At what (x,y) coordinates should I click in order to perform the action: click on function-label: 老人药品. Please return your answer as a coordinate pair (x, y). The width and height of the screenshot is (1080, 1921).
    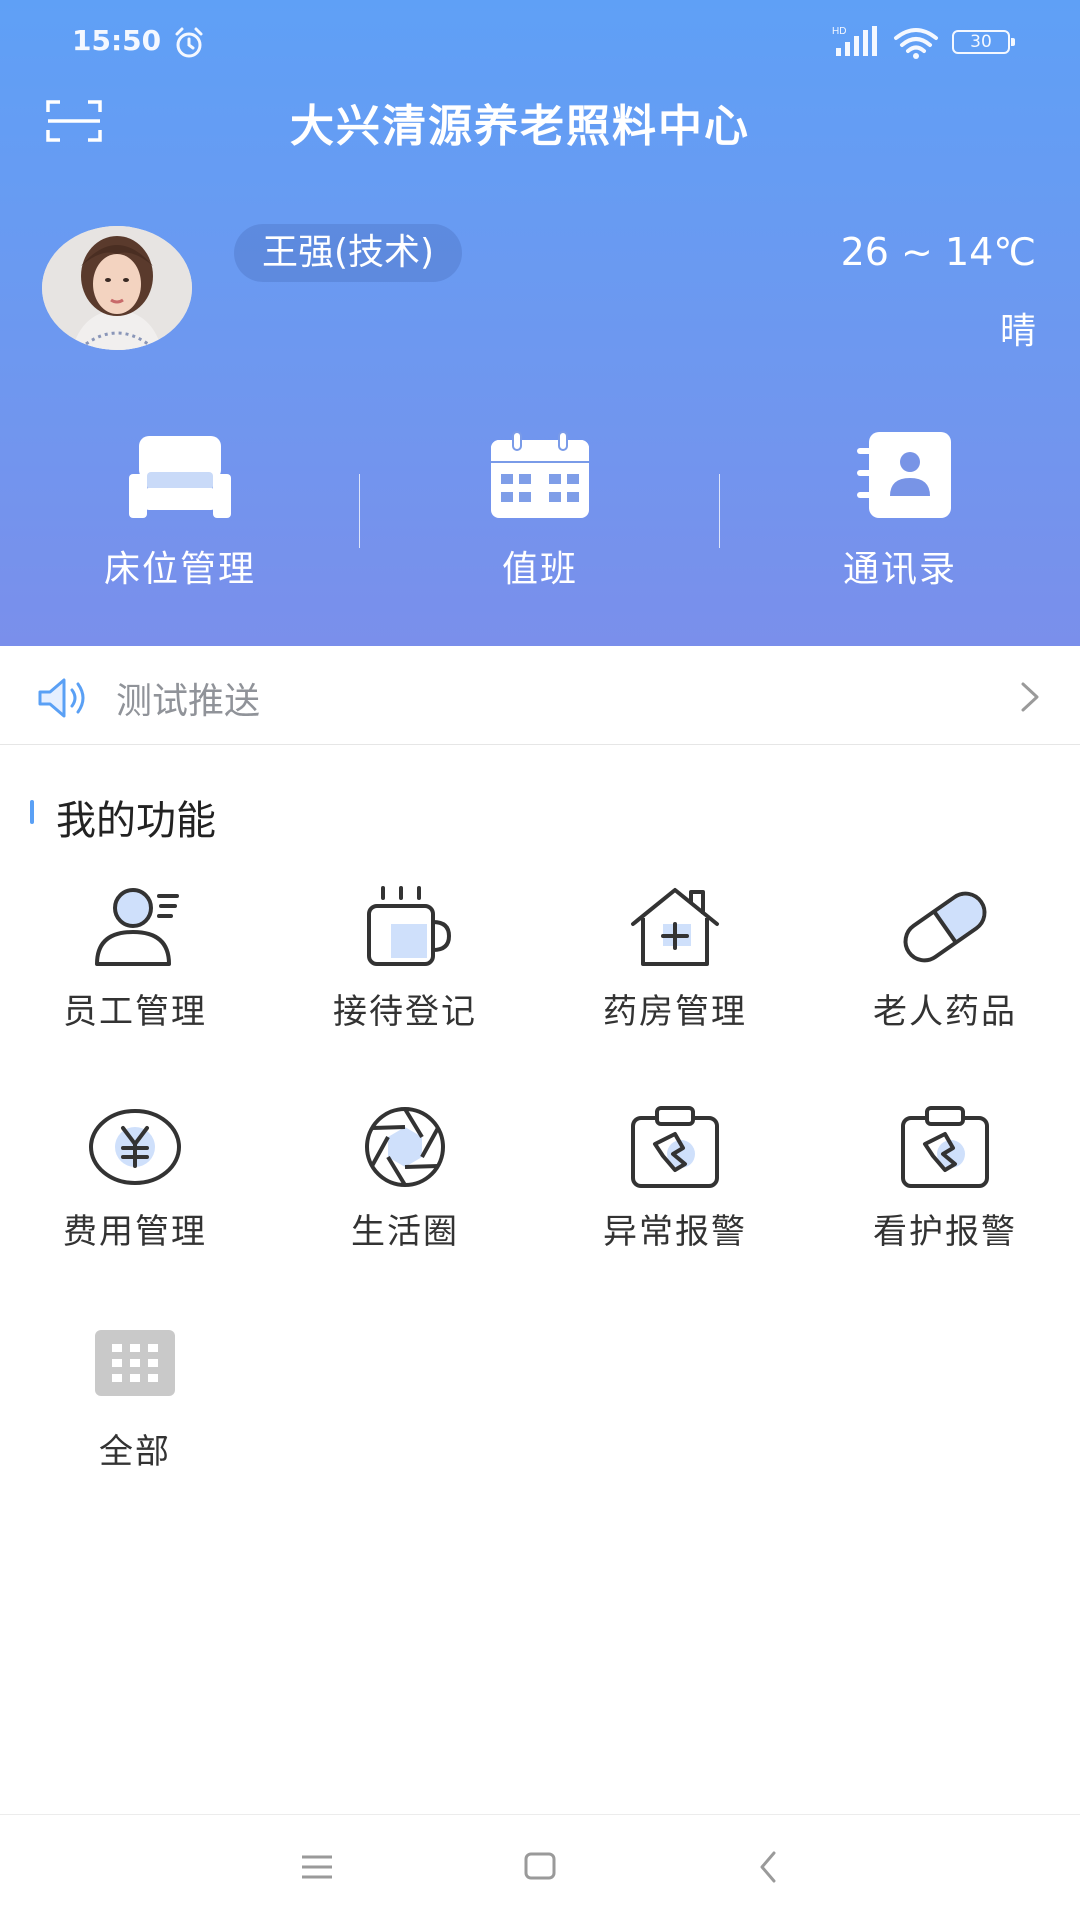
    Looking at the image, I should click on (945, 1012).